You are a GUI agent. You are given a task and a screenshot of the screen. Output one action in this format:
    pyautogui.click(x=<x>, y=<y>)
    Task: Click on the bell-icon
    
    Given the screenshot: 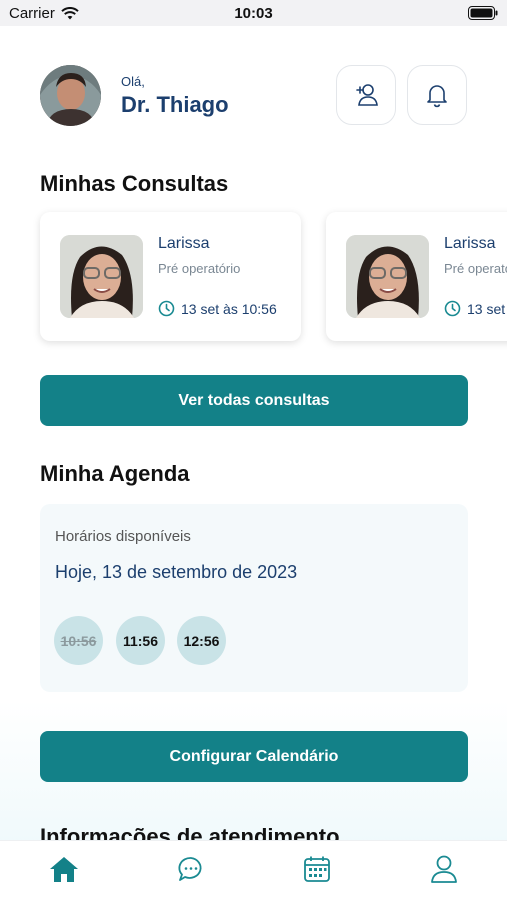 What is the action you would take?
    pyautogui.click(x=437, y=96)
    